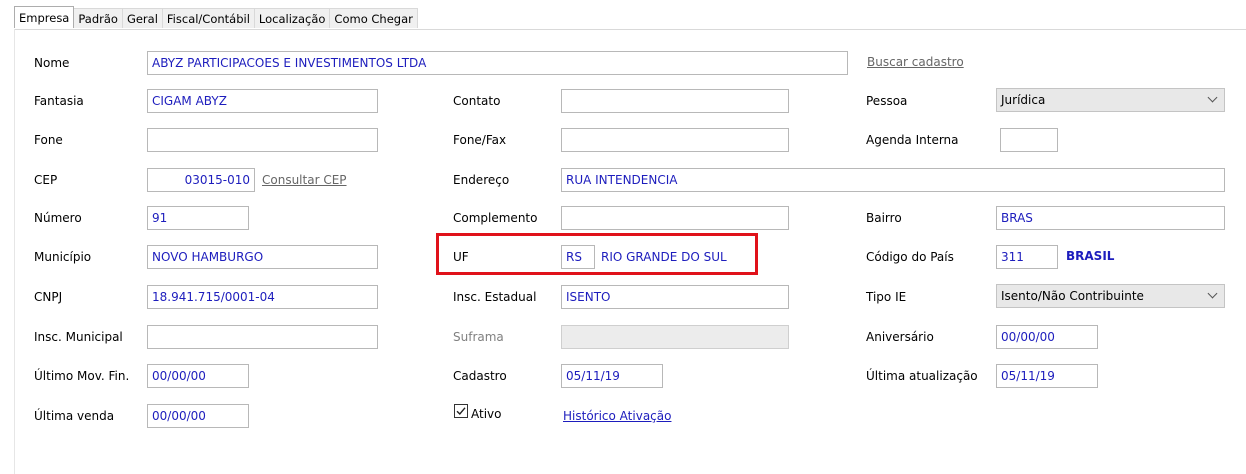 The height and width of the screenshot is (474, 1246). What do you see at coordinates (617, 416) in the screenshot?
I see `historico-ativacao-link: Histórico Ativação` at bounding box center [617, 416].